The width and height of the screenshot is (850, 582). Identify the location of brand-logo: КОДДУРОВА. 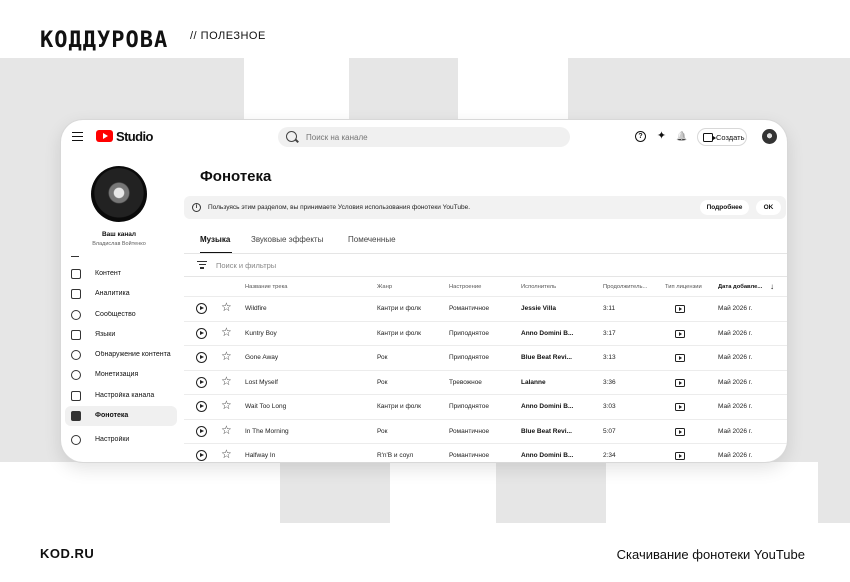
(104, 40).